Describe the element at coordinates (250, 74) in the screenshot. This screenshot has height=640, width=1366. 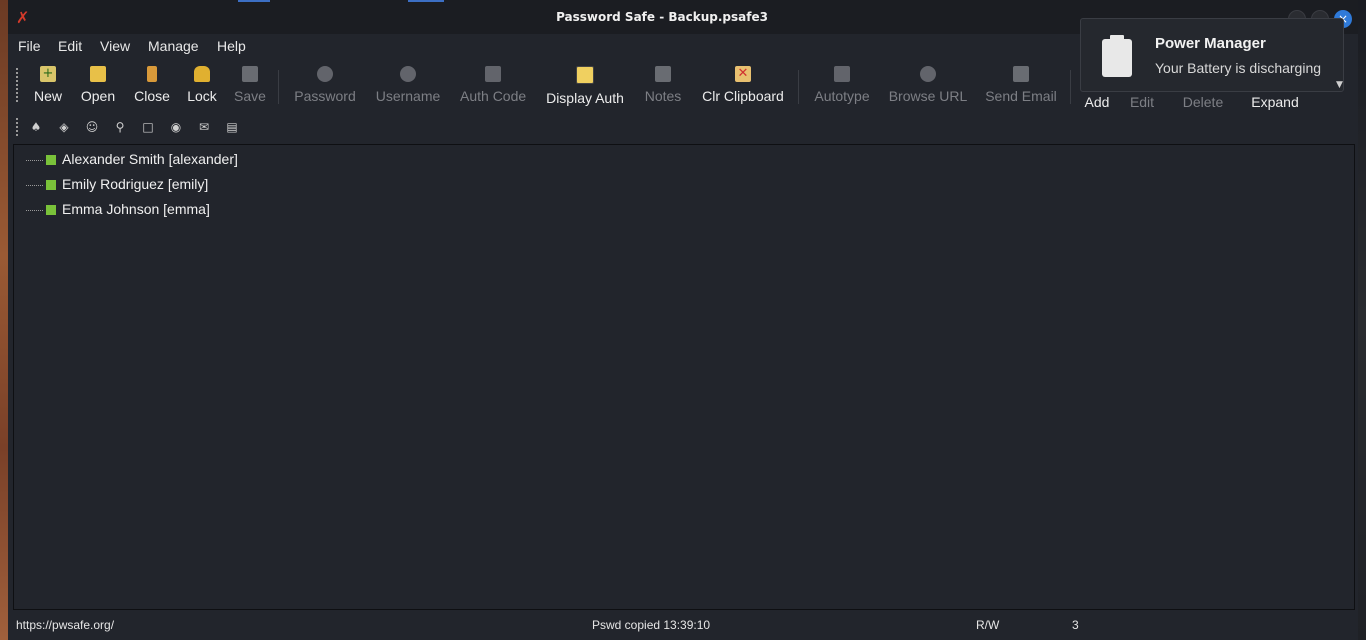
I see `save-disk-icon` at that location.